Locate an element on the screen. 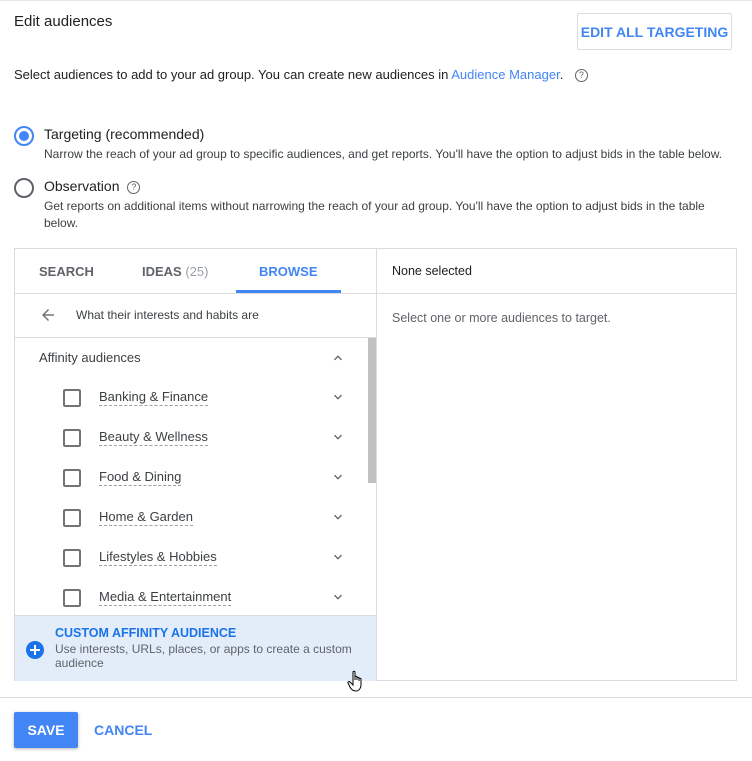 The height and width of the screenshot is (761, 752). item-label: Food & Dining is located at coordinates (140, 477).